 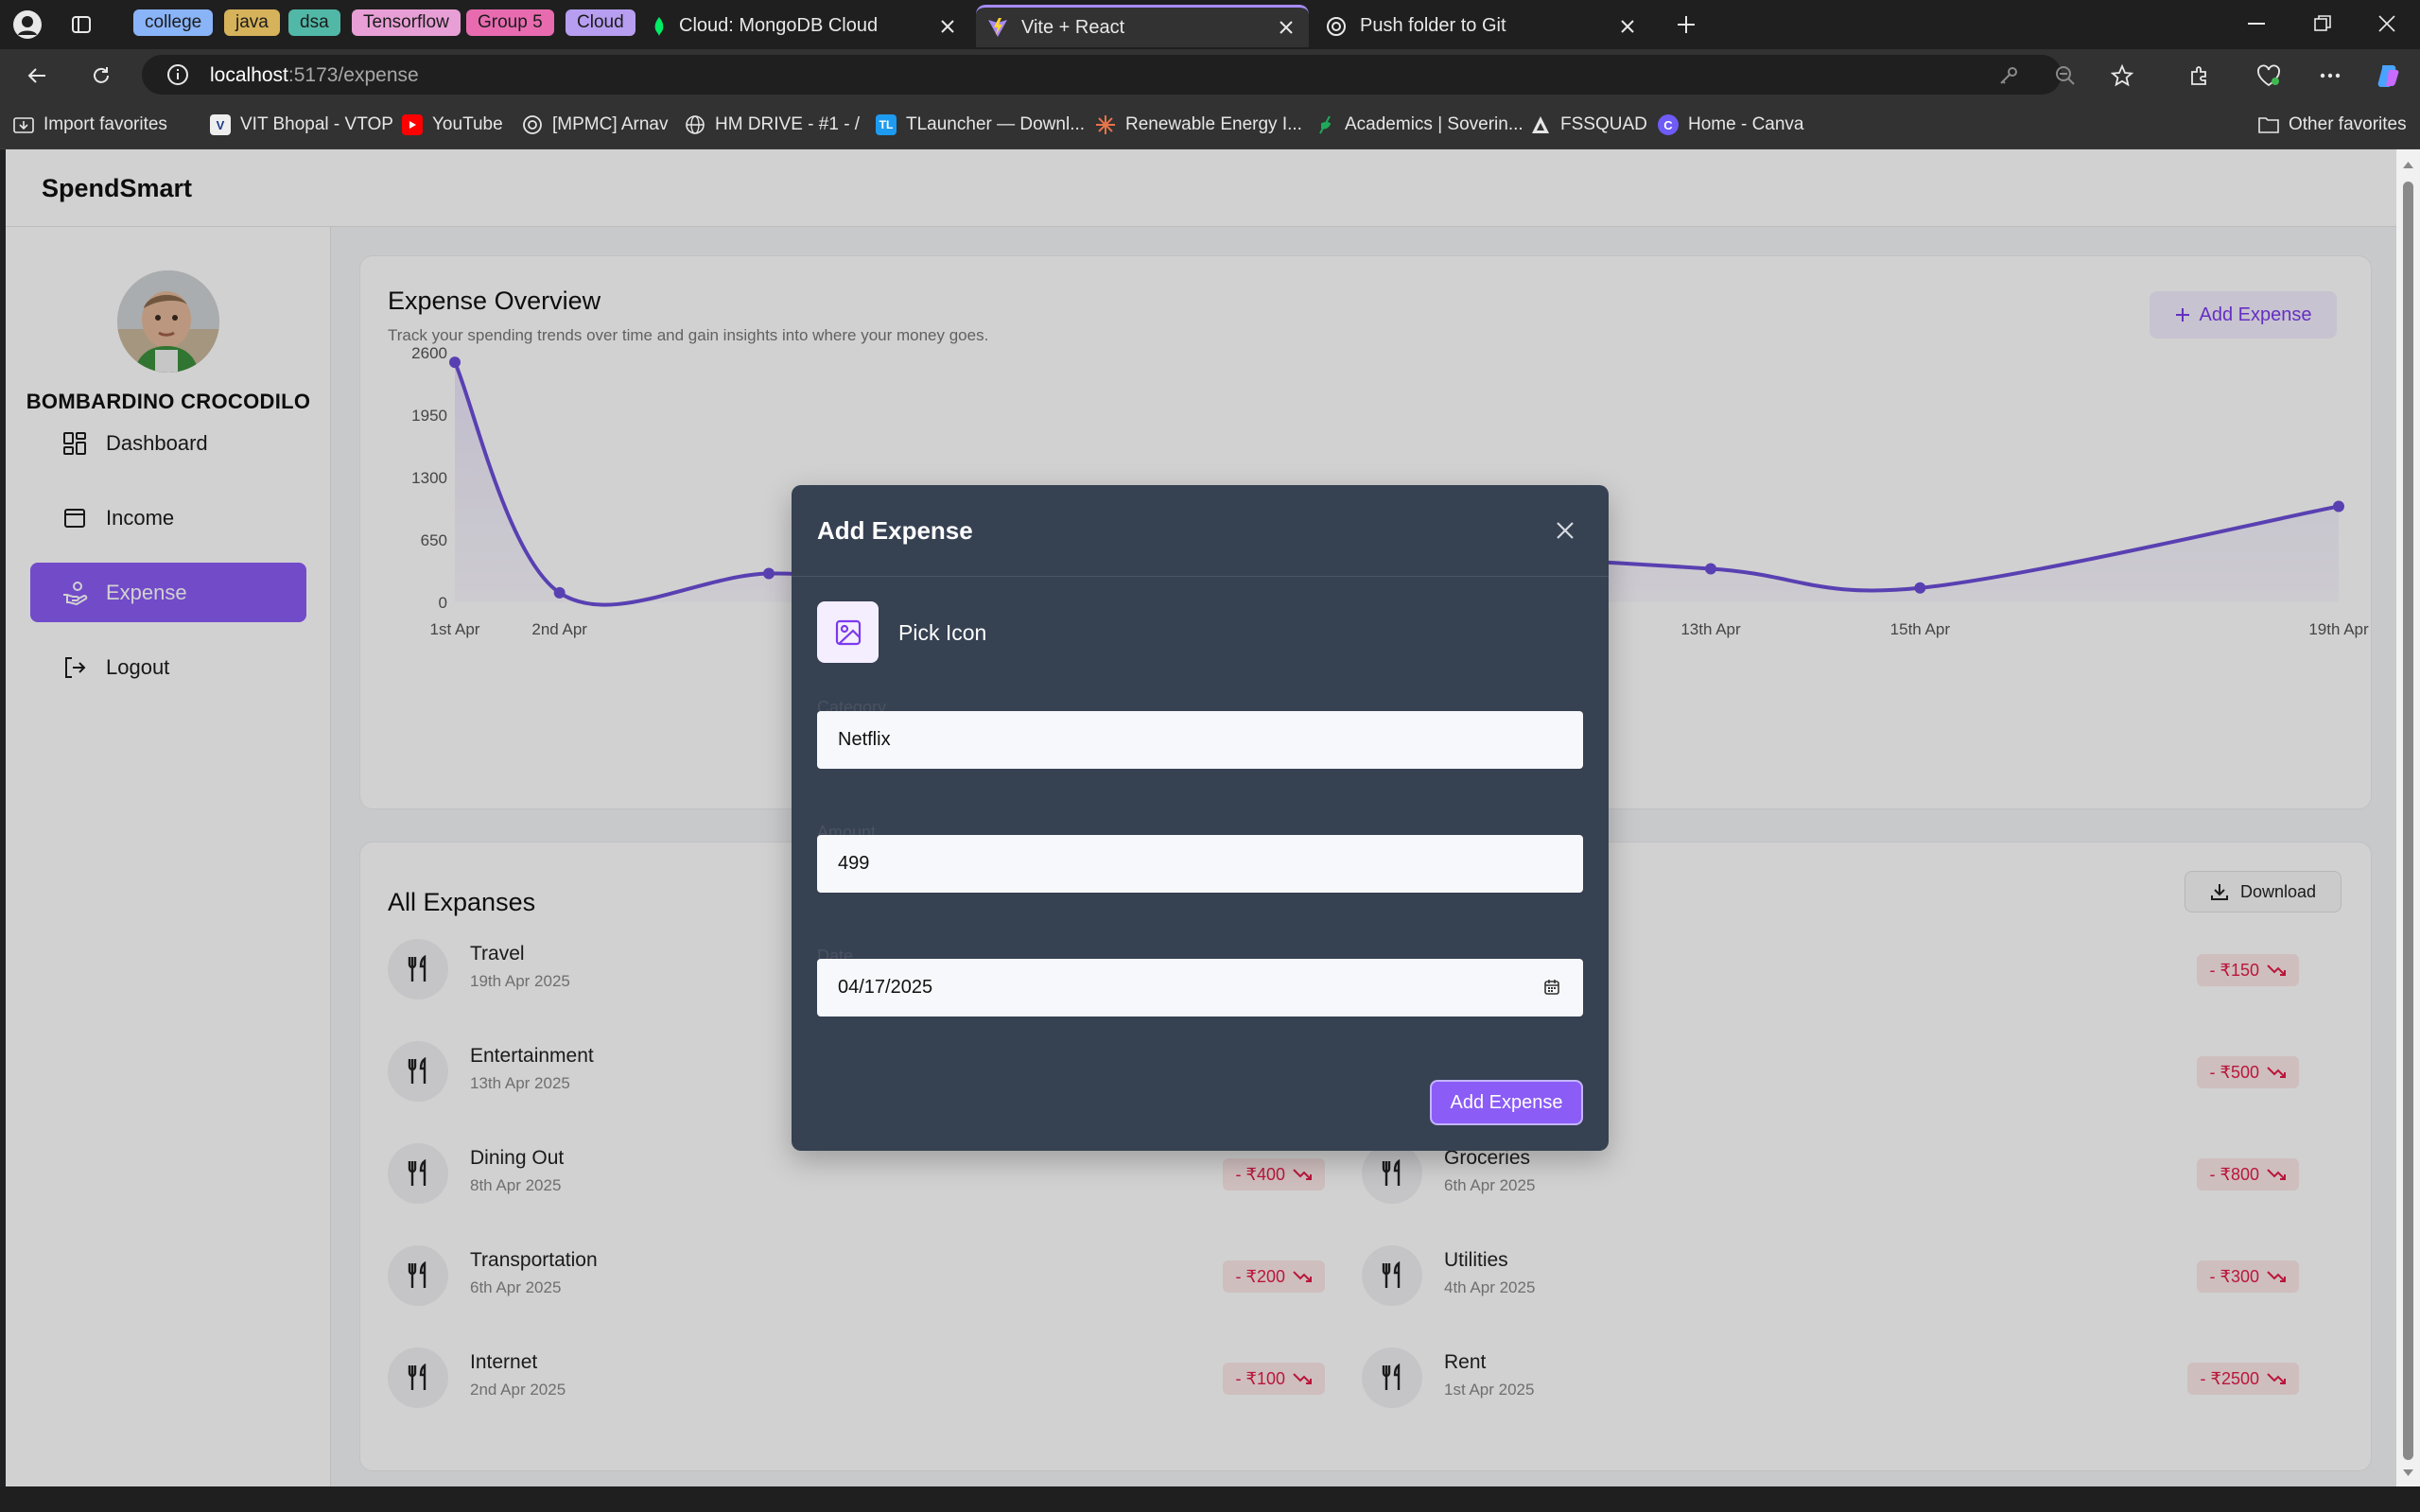 I want to click on close-icon, so click(x=1565, y=530).